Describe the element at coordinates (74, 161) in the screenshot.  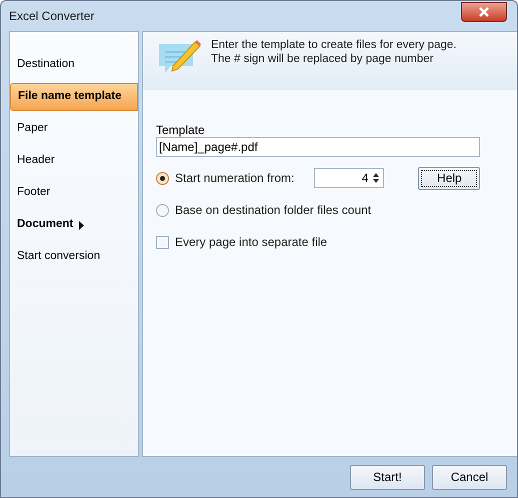
I see `sidebar-item: Header` at that location.